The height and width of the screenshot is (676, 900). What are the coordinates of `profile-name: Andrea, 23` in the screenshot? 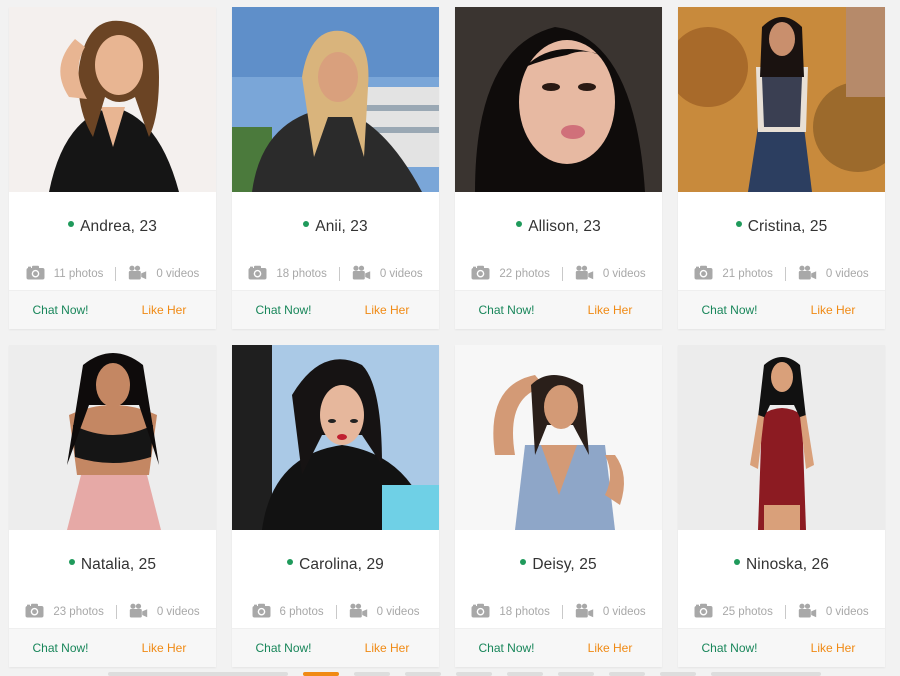 It's located at (118, 226).